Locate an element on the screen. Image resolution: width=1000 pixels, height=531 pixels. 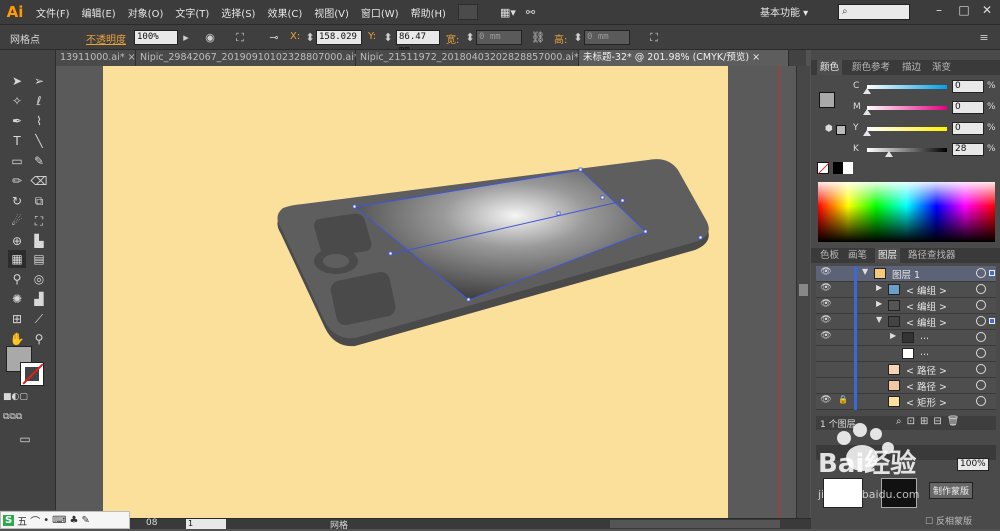
ime-button: ⌒ is located at coordinates (35, 520).